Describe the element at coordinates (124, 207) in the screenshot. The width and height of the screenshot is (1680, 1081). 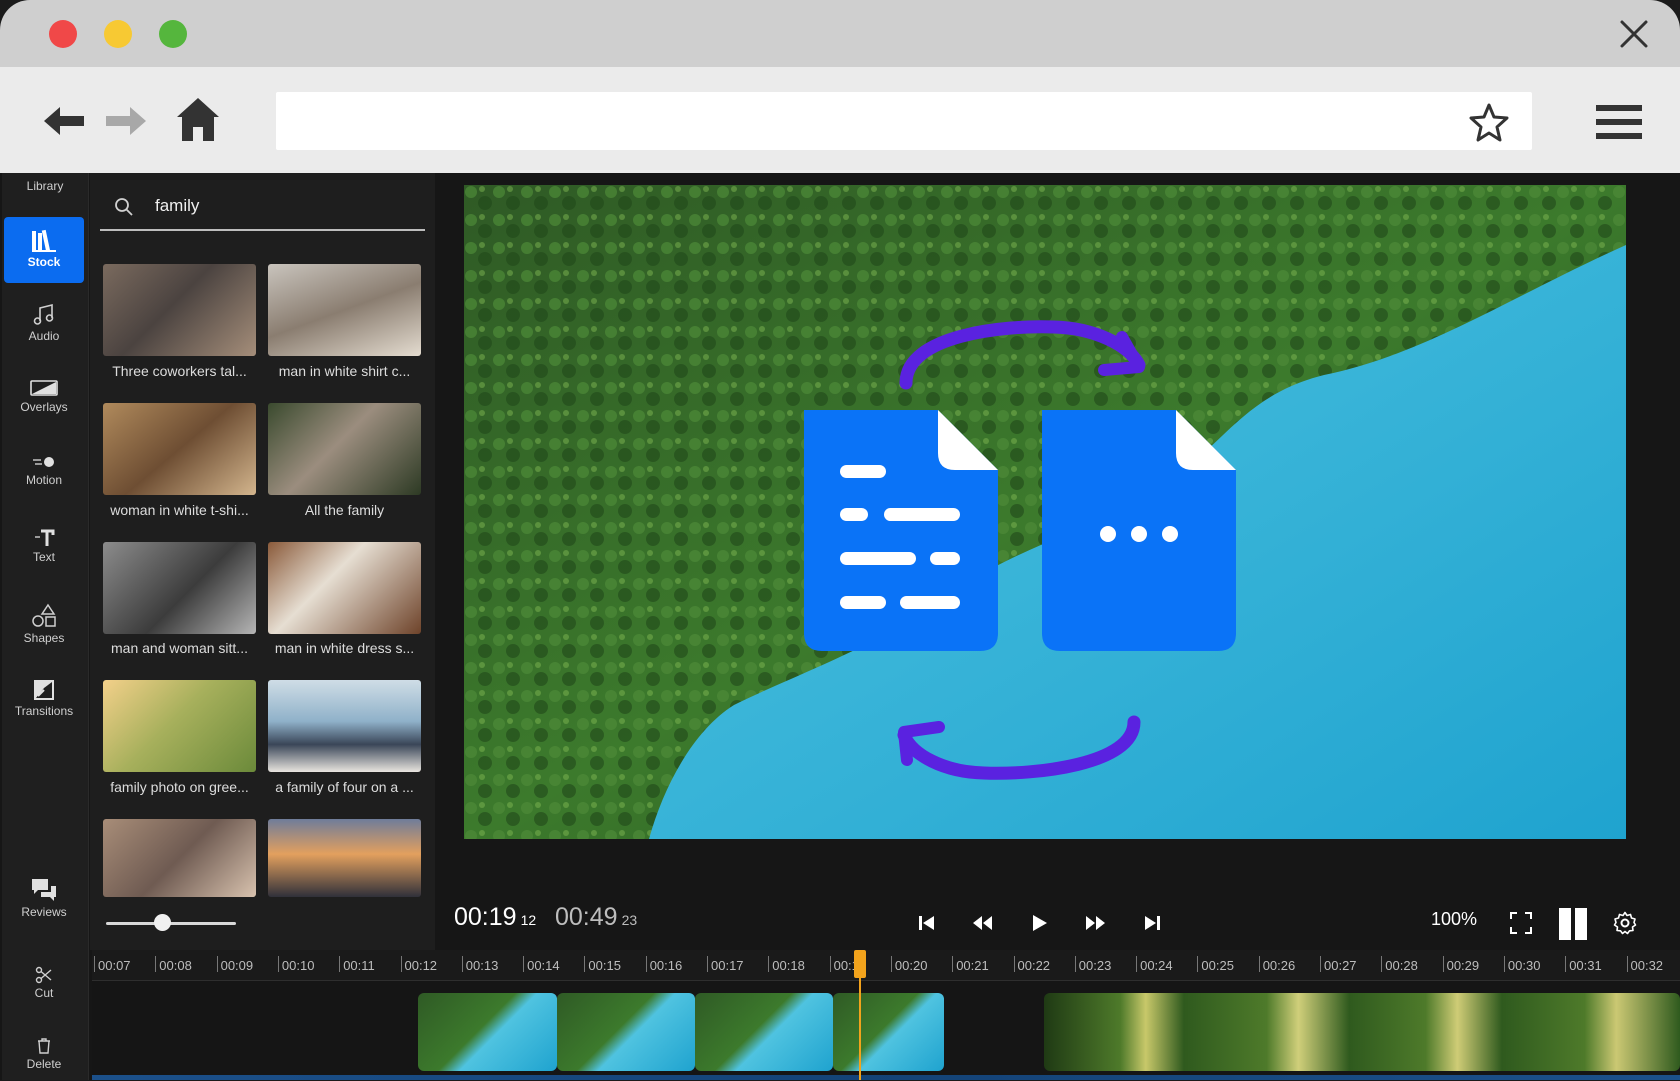
I see `search-icon` at that location.